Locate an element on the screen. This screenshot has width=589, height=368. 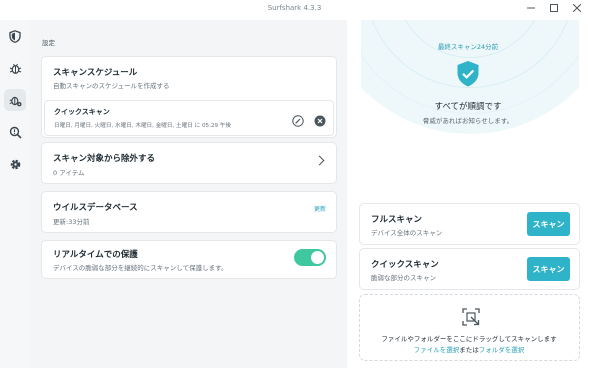
sidebar-item-antivirus is located at coordinates (15, 100).